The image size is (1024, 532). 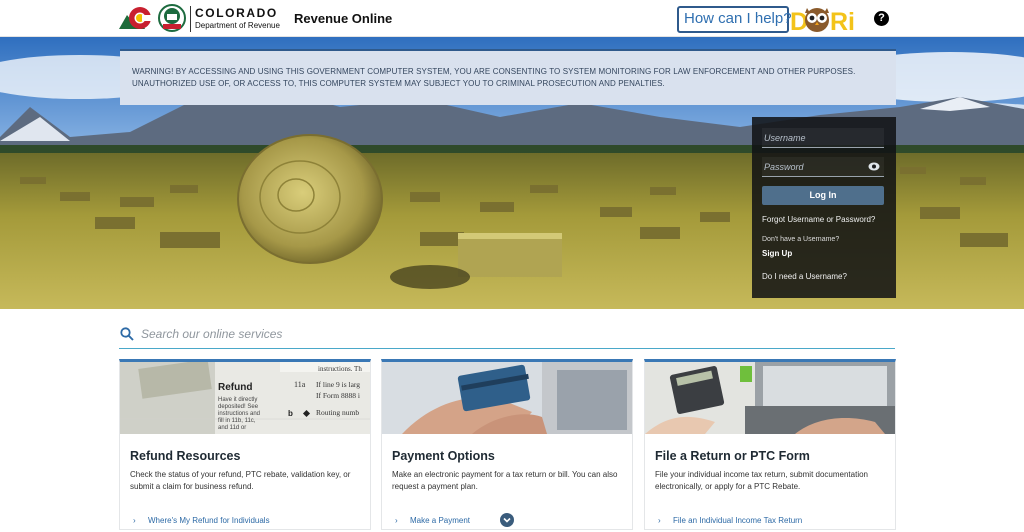 I want to click on need-username-link: Do I need a Username?, so click(x=804, y=276).